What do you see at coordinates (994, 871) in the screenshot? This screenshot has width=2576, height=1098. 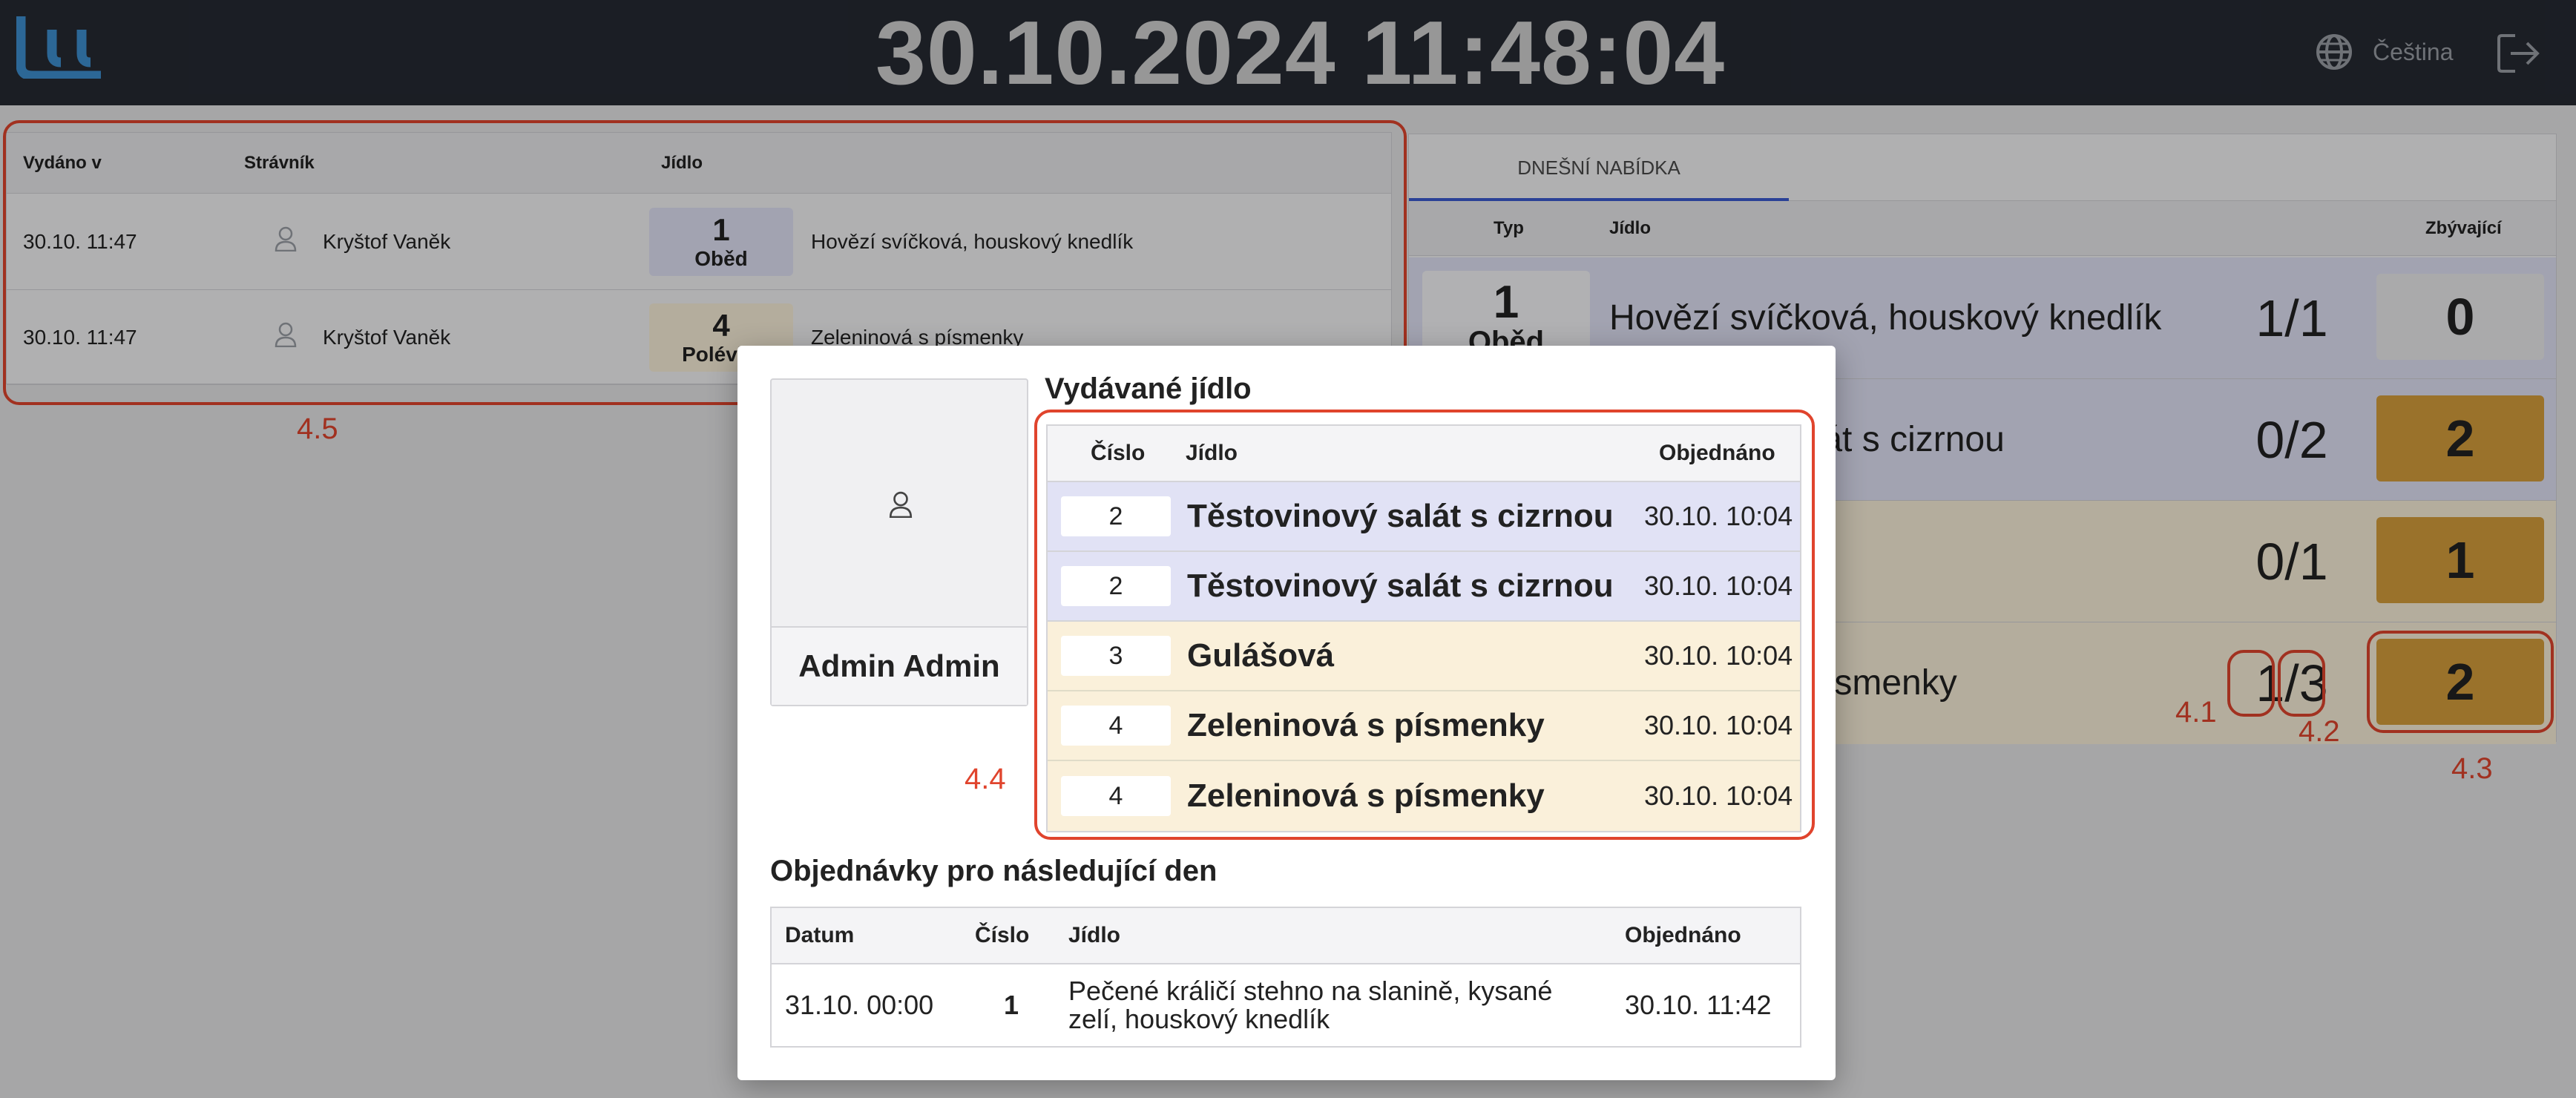 I see `next-day-orders-title: Objednávky pro následující den` at bounding box center [994, 871].